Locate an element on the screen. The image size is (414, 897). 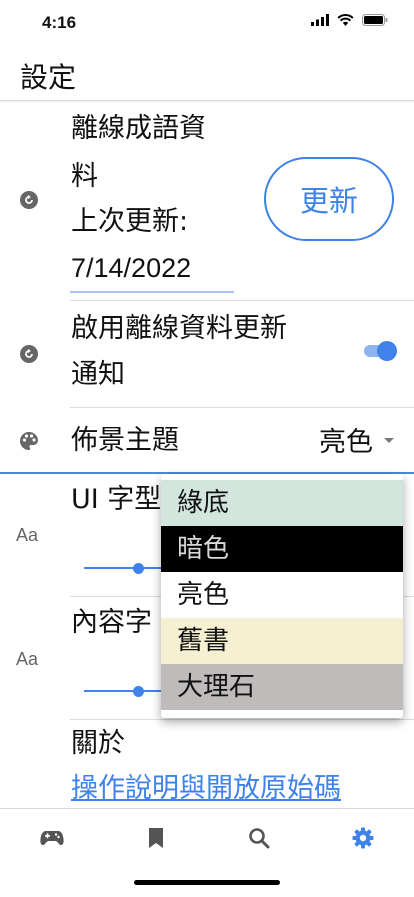
theme-option-label: 舊書 is located at coordinates (203, 641).